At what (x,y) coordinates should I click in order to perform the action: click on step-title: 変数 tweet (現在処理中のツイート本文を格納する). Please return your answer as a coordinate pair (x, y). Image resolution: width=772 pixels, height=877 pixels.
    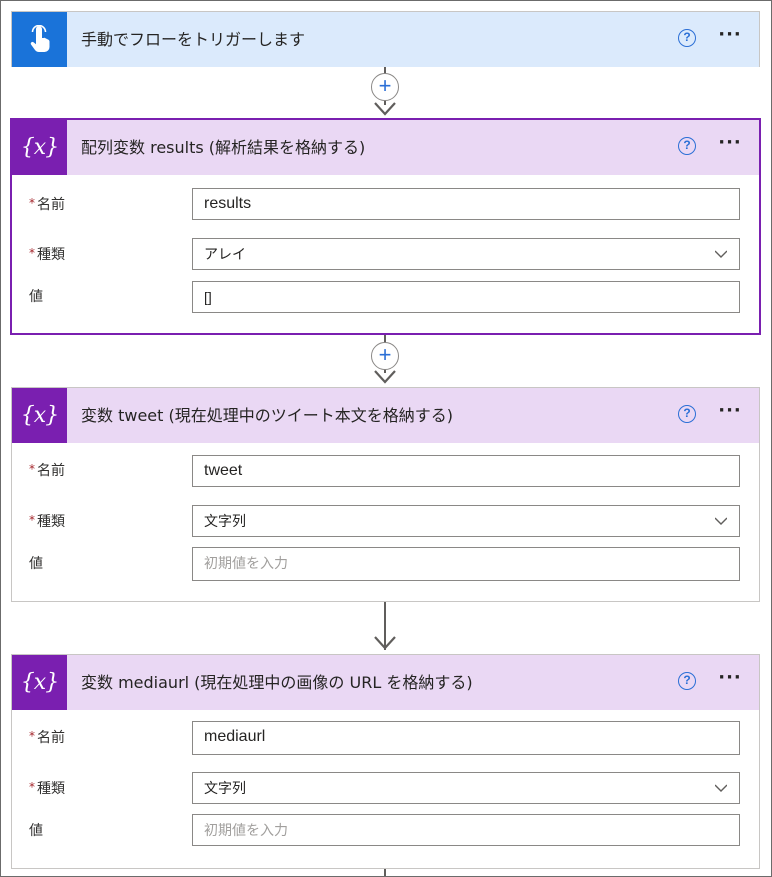
    Looking at the image, I should click on (267, 415).